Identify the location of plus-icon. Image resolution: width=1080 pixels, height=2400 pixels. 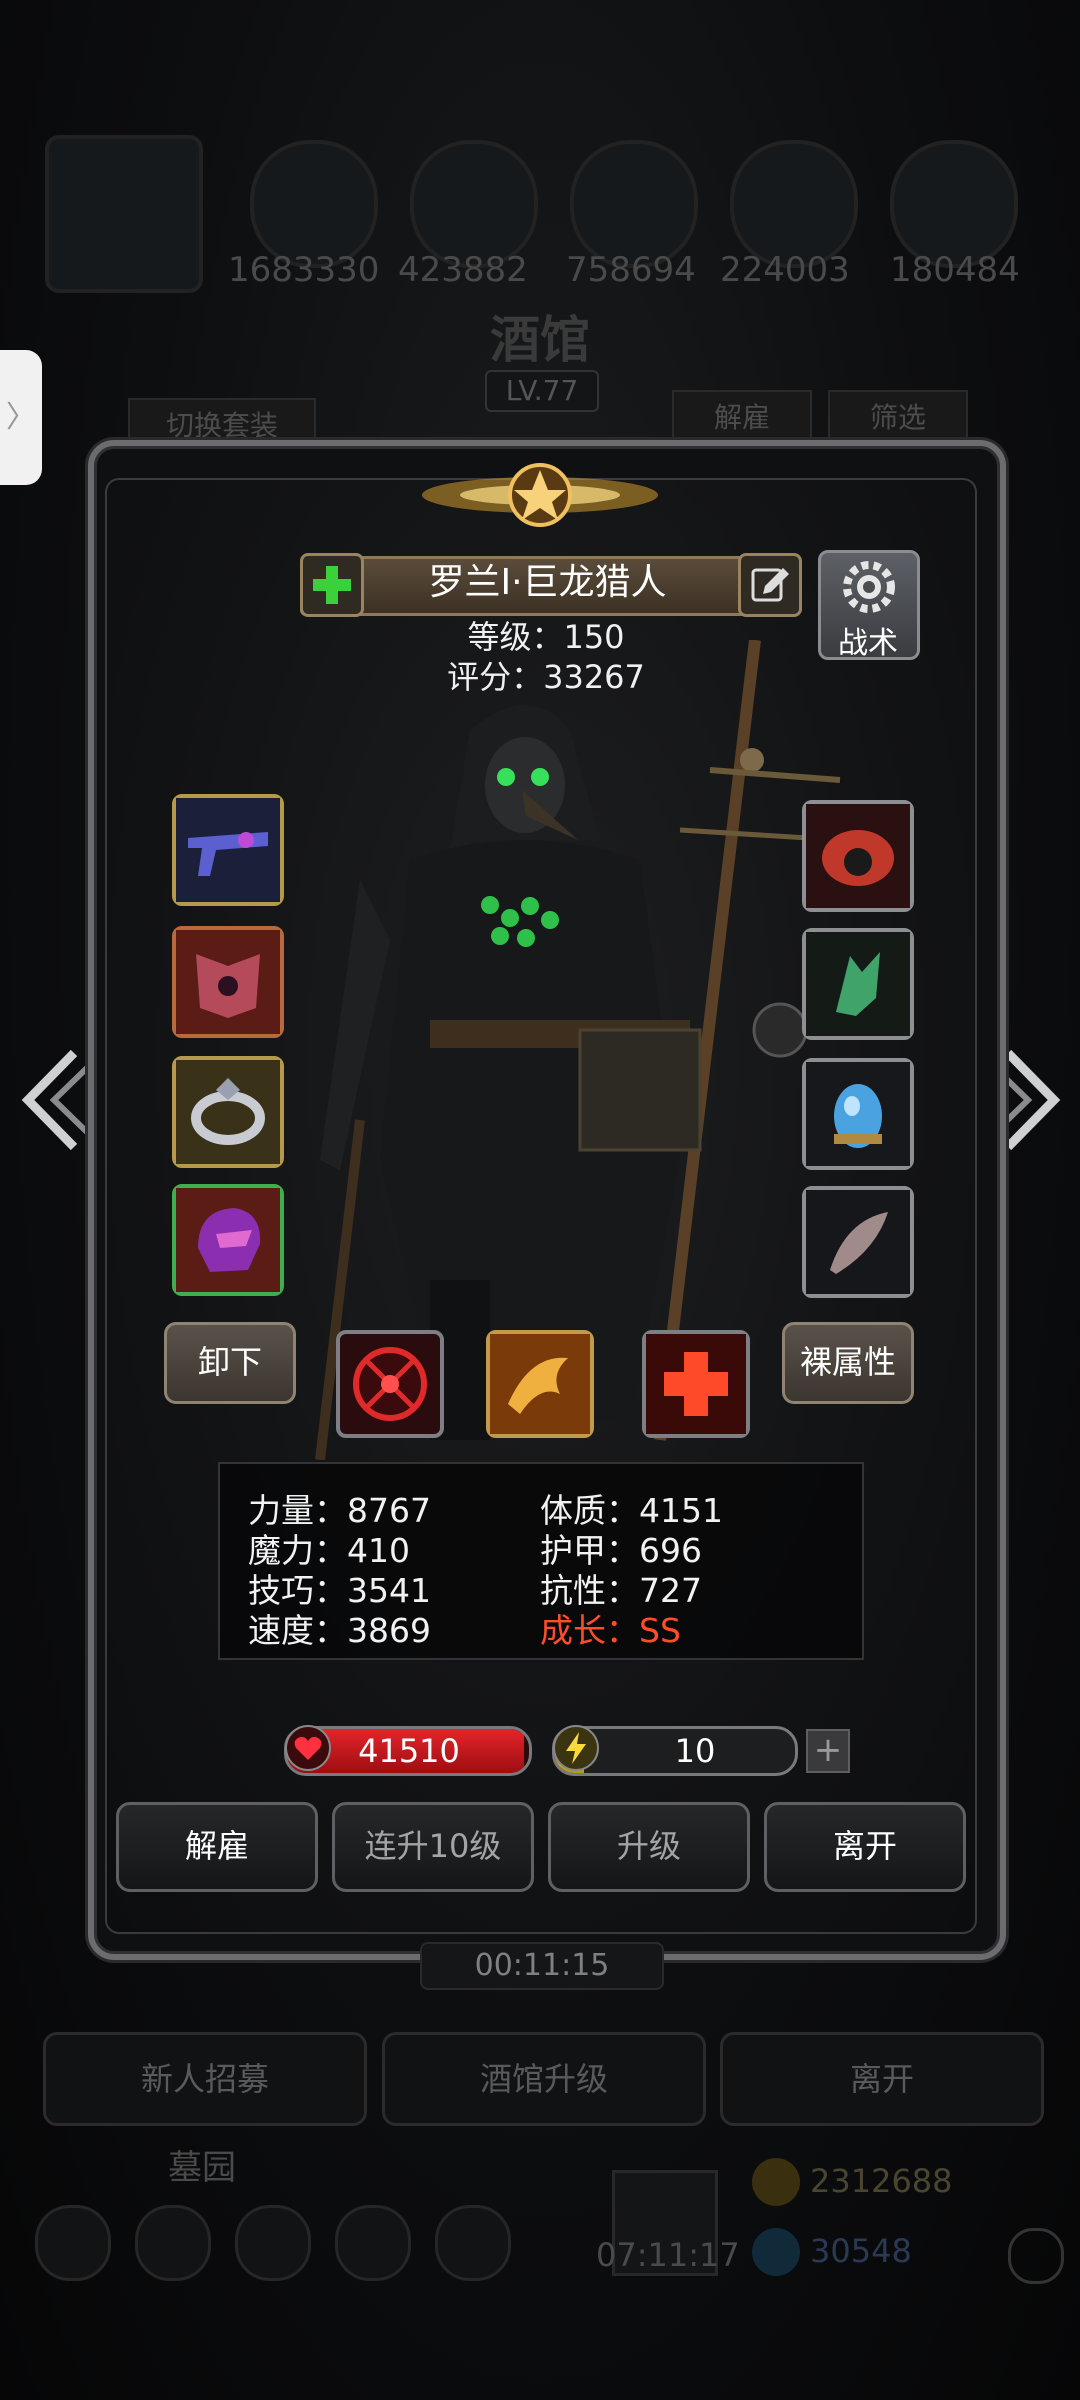
(332, 585).